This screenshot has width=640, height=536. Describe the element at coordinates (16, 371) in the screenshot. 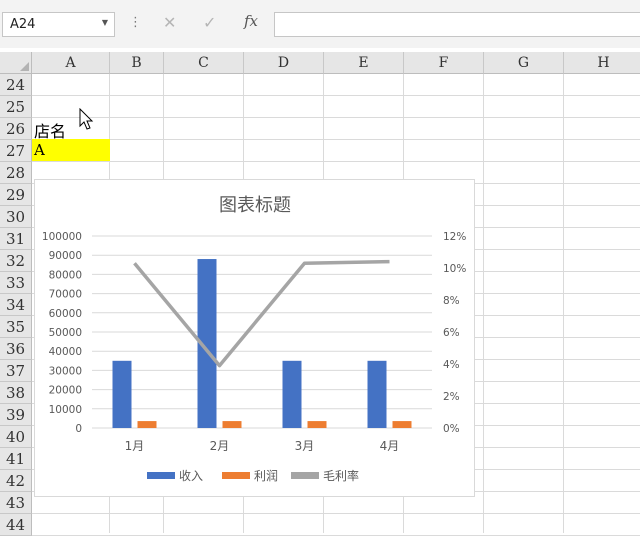

I see `row-header-37: 37` at that location.